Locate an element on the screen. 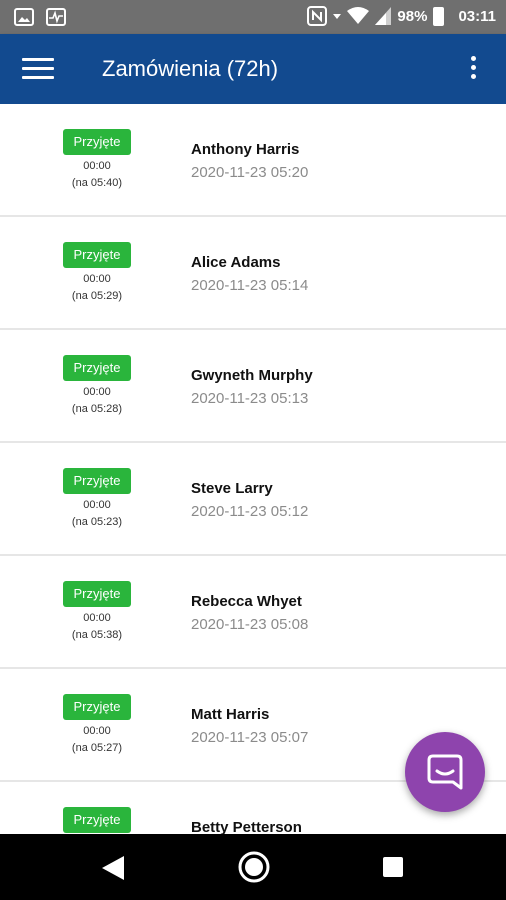 This screenshot has width=506, height=900. order-datetime: 2020-11-23 05:08 is located at coordinates (250, 624).